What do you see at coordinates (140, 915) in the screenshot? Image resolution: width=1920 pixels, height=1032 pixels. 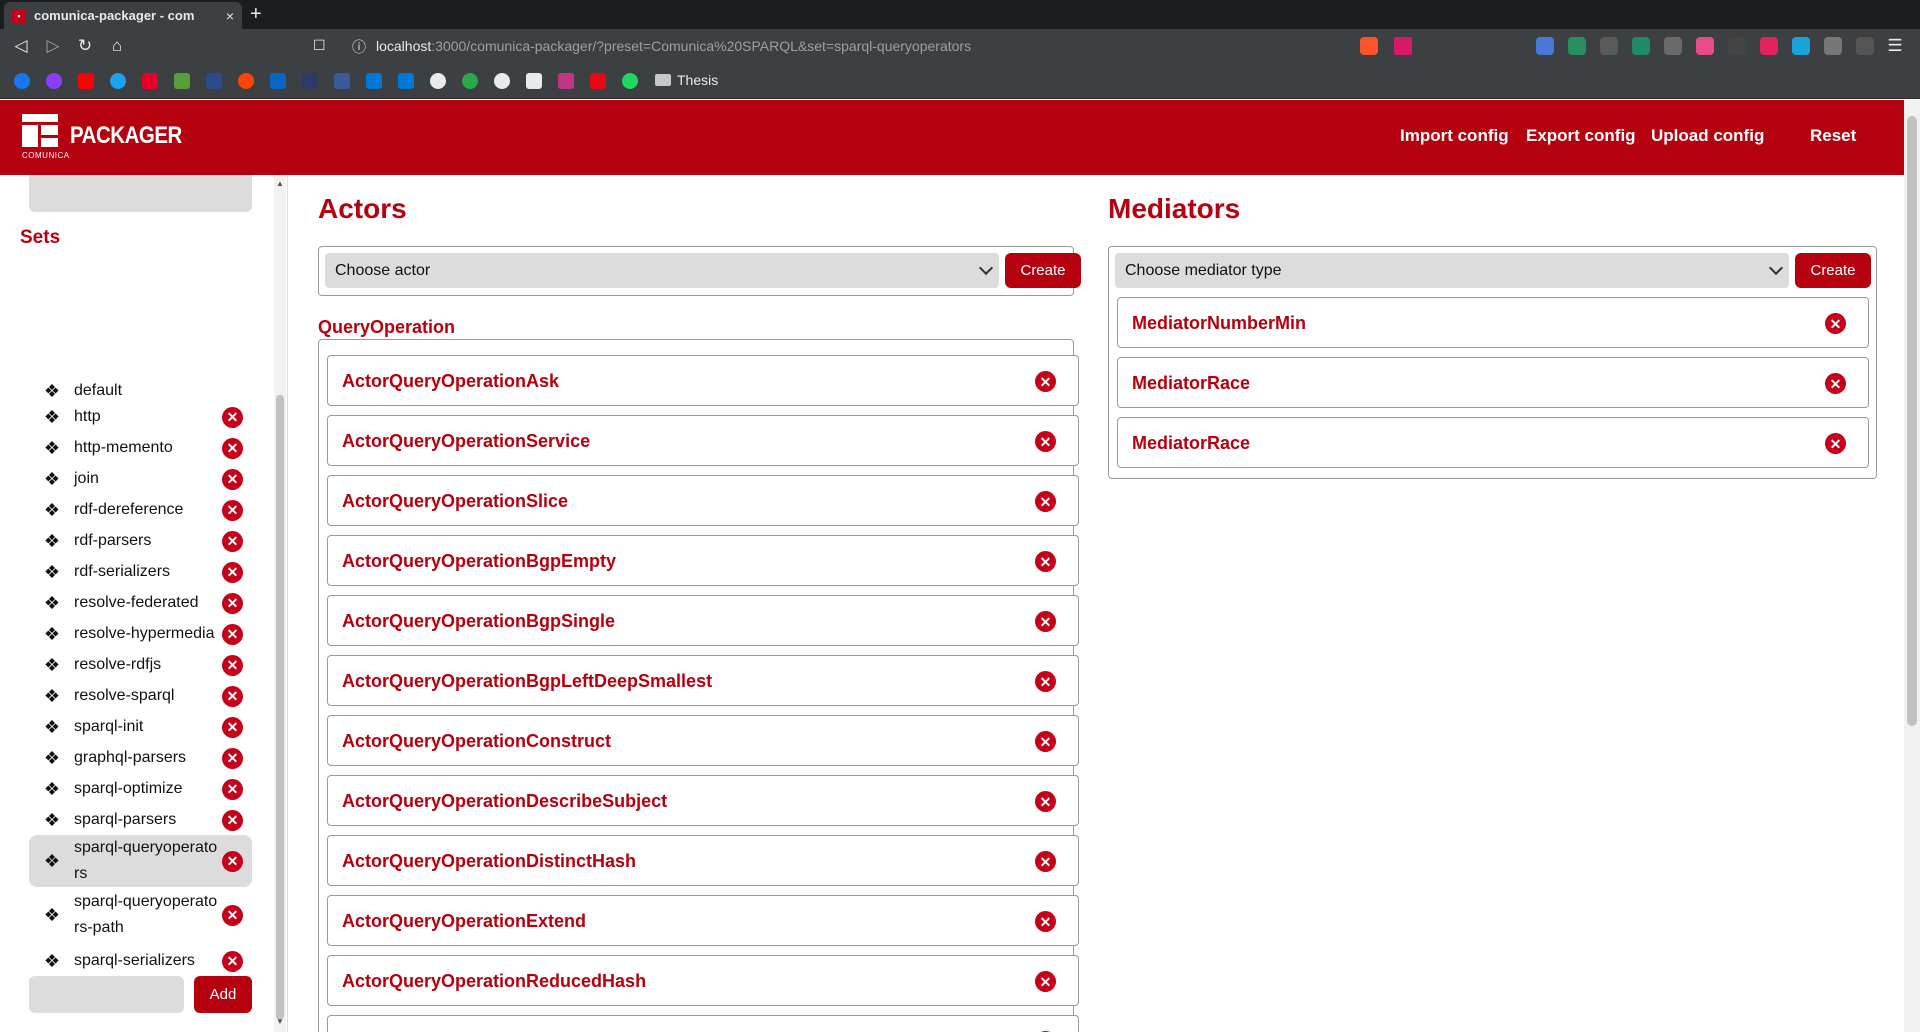 I see `set-item-sparql-queryoperators-path: ❖ sparql-queryoperators-path ✕` at bounding box center [140, 915].